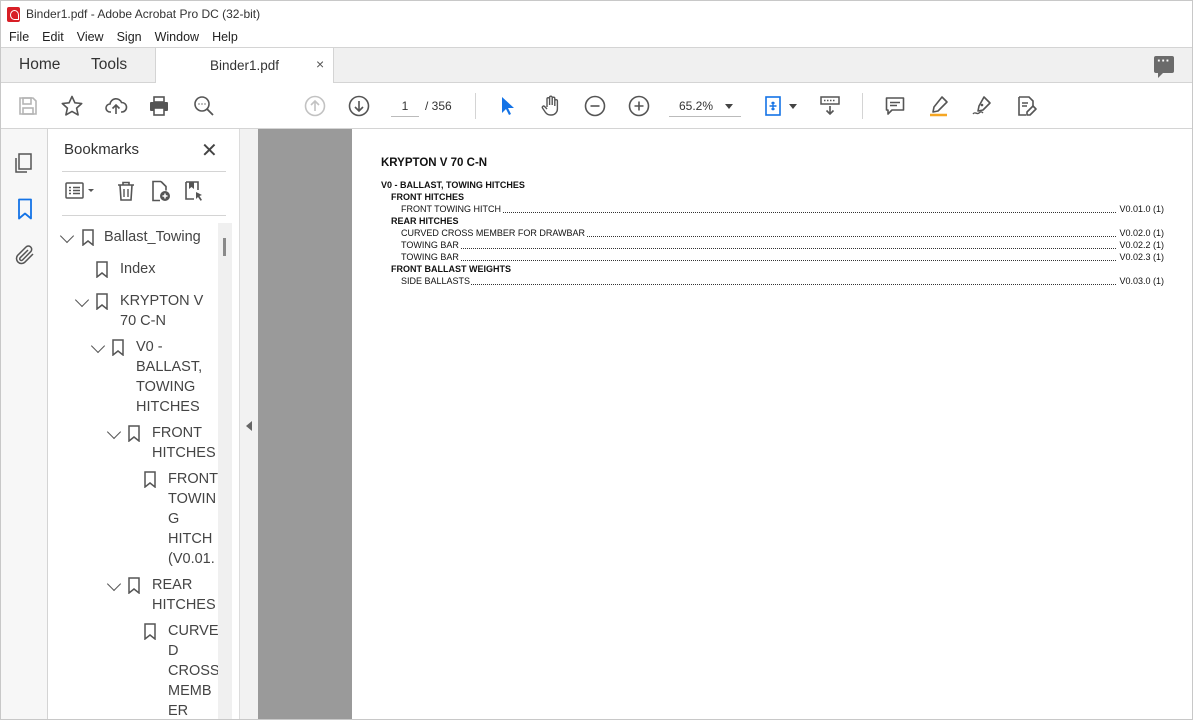 The image size is (1193, 720). Describe the element at coordinates (25, 255) in the screenshot. I see `attachment-icon` at that location.